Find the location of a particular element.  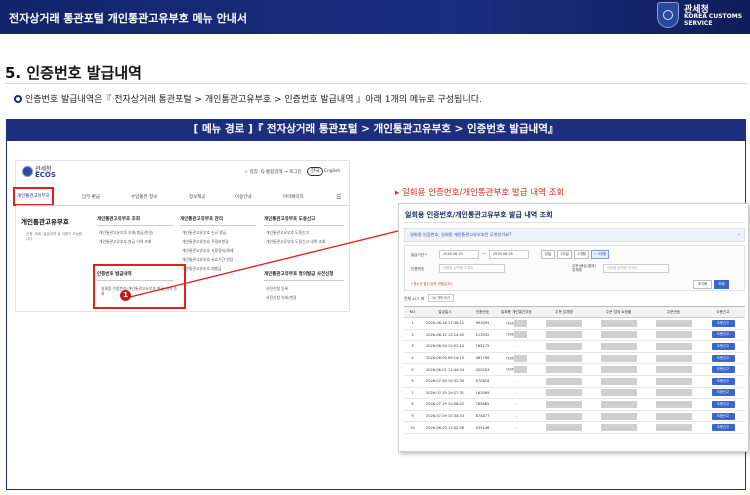

usage-input: 내용을 입력해 주세요 is located at coordinates (636, 268).